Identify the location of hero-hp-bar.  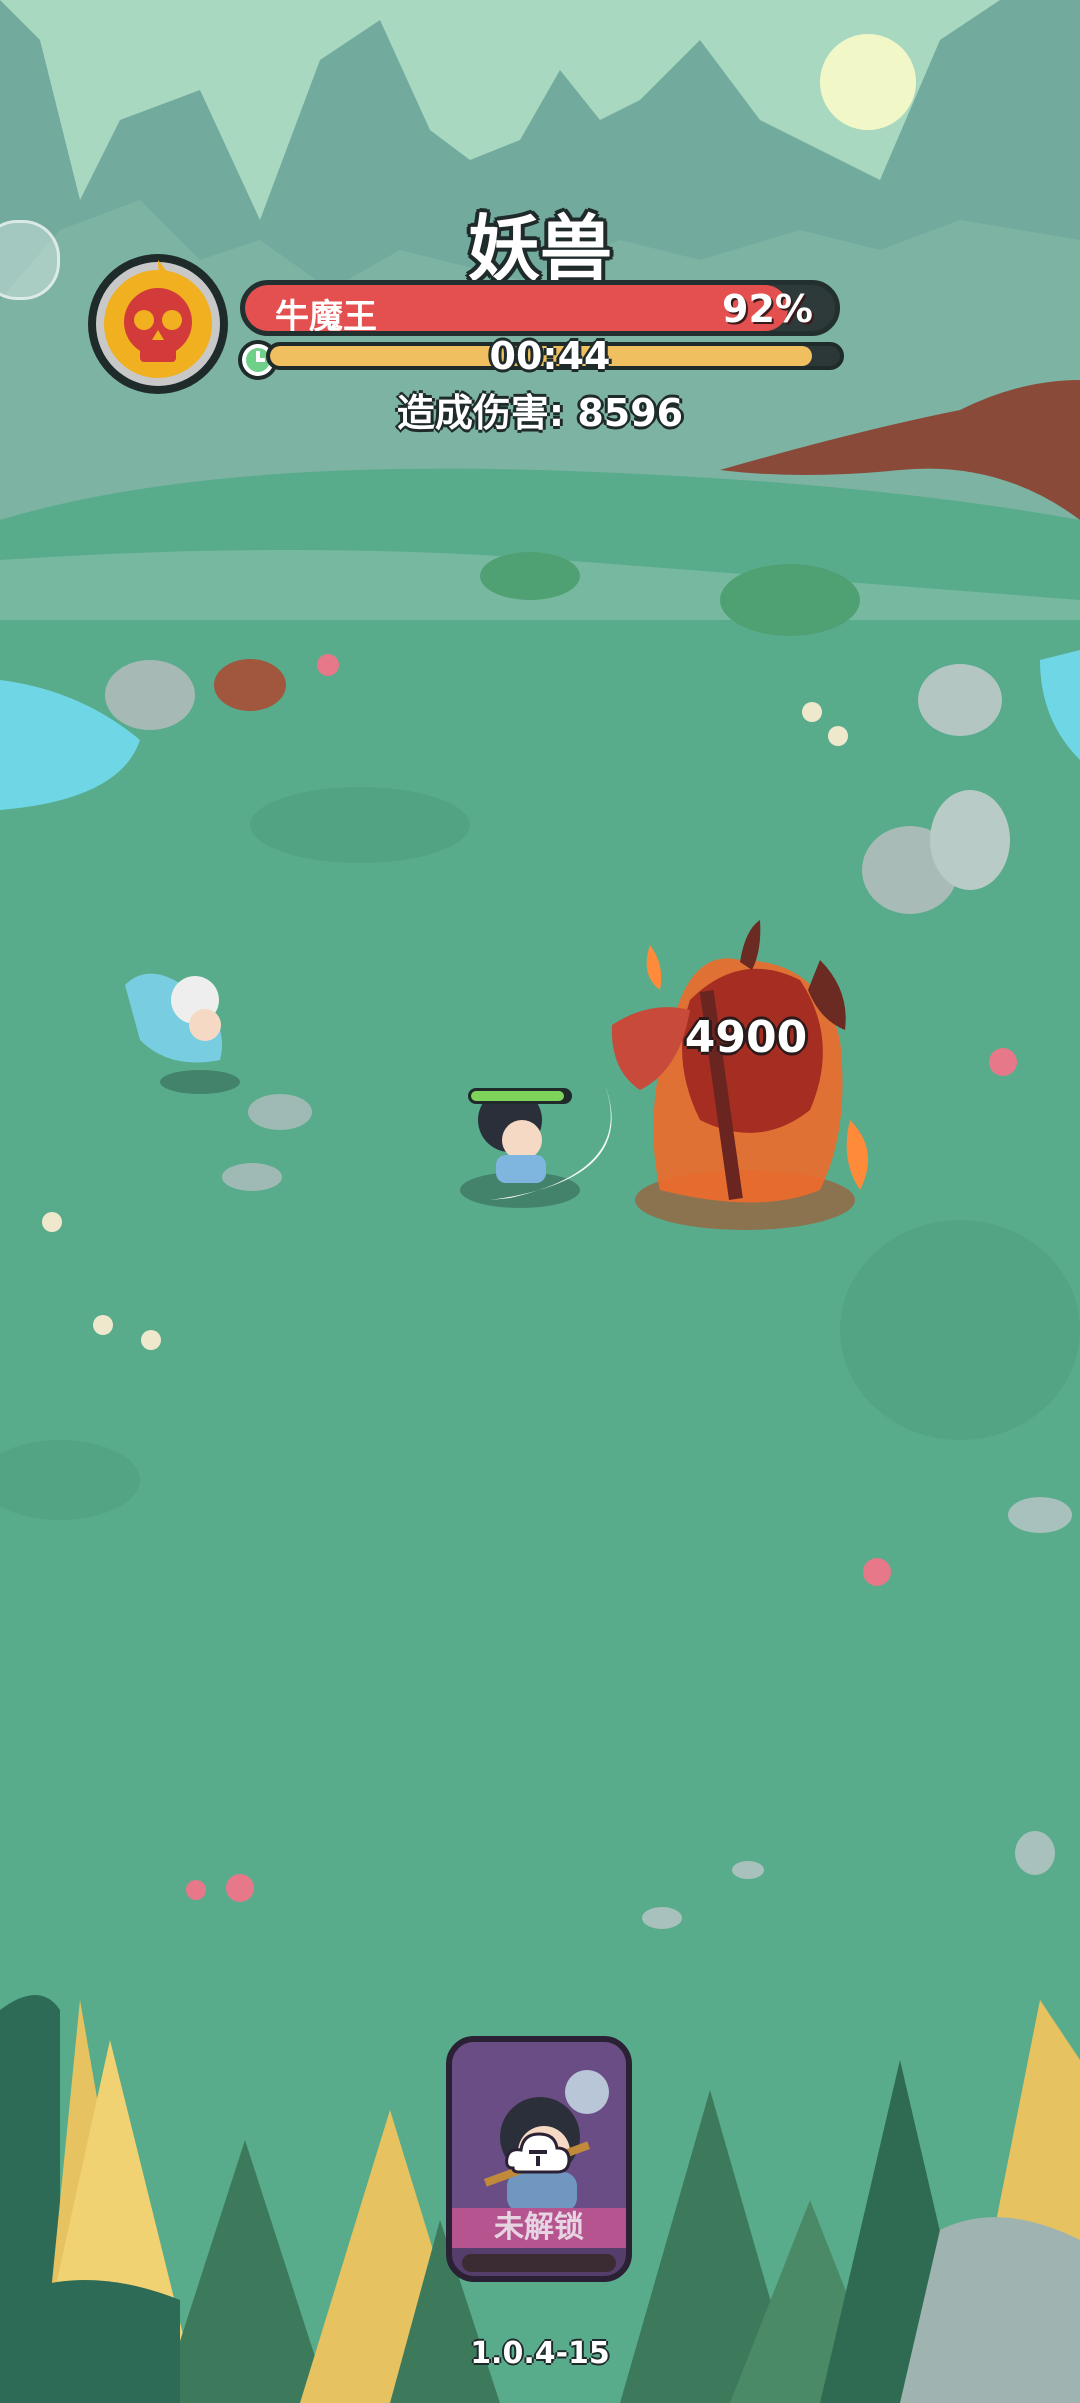
(520, 1096).